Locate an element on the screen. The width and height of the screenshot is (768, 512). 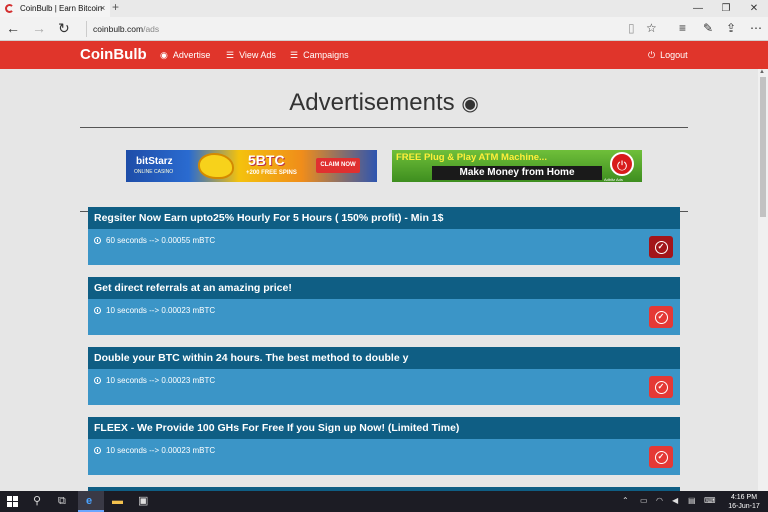
bitstarz-headline: 5BTC is located at coordinates (266, 160).